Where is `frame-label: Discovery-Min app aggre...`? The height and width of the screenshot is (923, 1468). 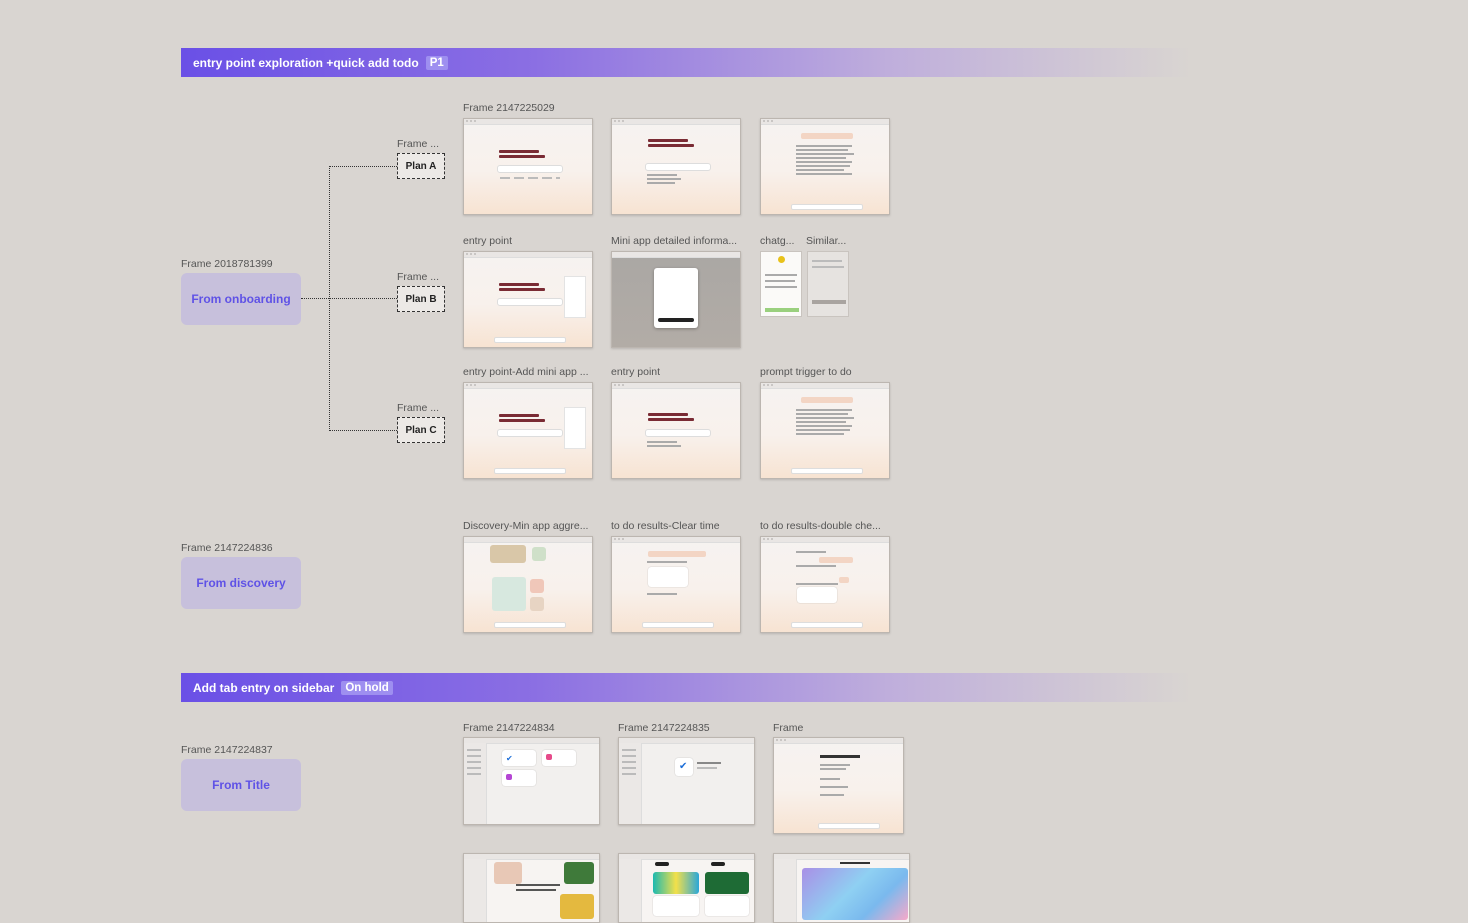
frame-label: Discovery-Min app aggre... is located at coordinates (526, 526).